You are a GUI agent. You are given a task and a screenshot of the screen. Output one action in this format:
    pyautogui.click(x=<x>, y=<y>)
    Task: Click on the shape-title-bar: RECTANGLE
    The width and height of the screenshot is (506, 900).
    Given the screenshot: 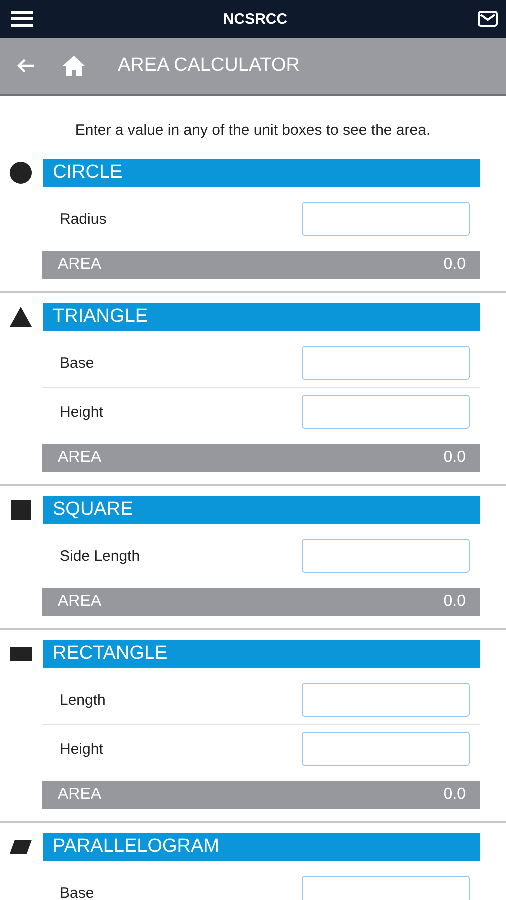 What is the action you would take?
    pyautogui.click(x=261, y=654)
    